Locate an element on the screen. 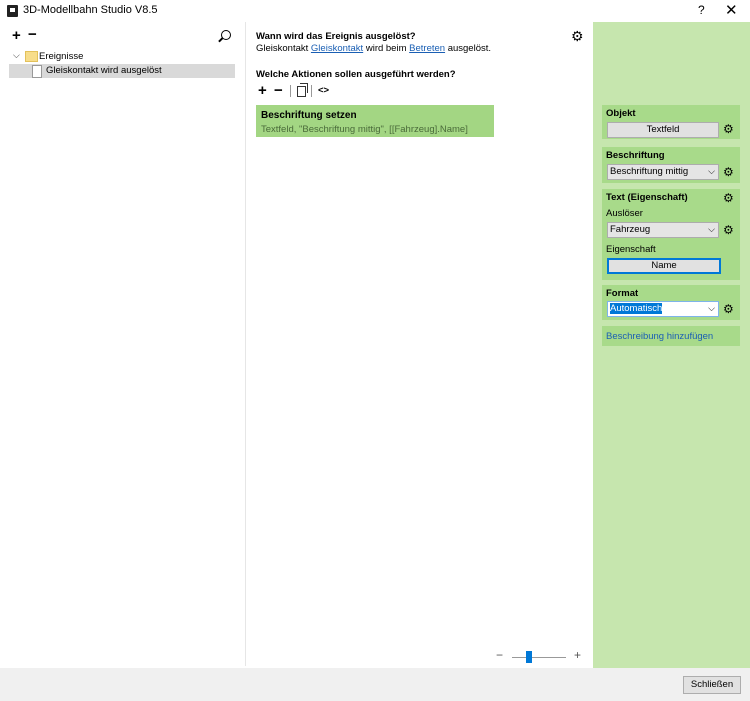  add-action-button: + is located at coordinates (262, 90).